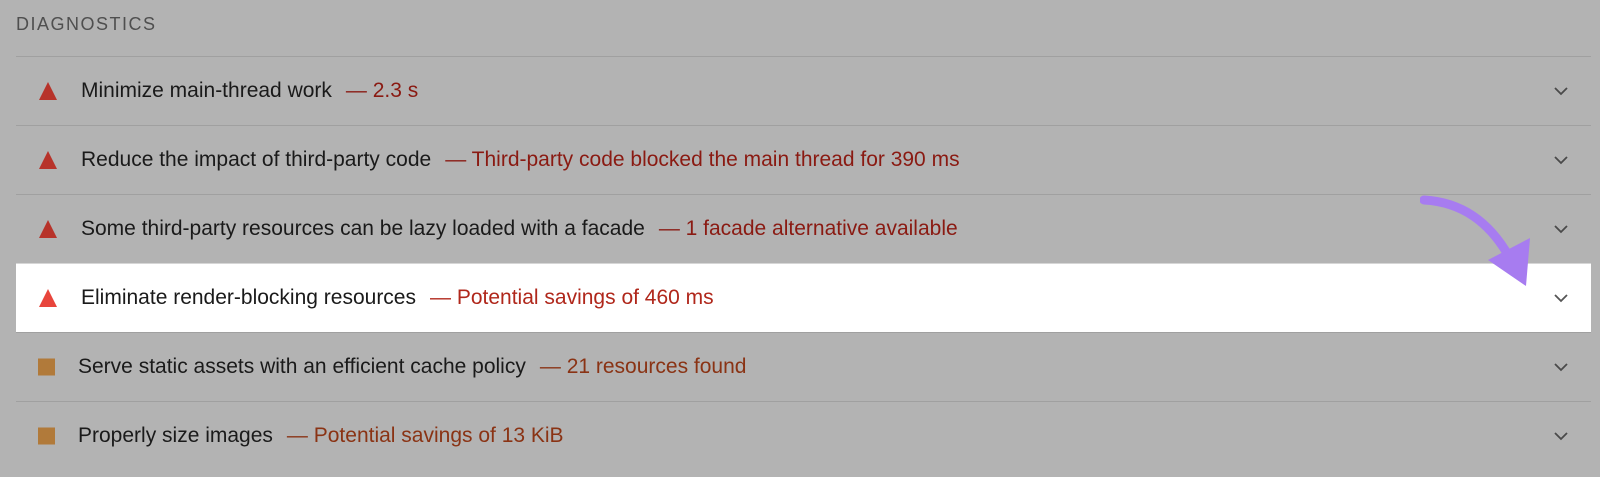 The height and width of the screenshot is (477, 1600). I want to click on audit-title: Eliminate render-blocking resources, so click(248, 297).